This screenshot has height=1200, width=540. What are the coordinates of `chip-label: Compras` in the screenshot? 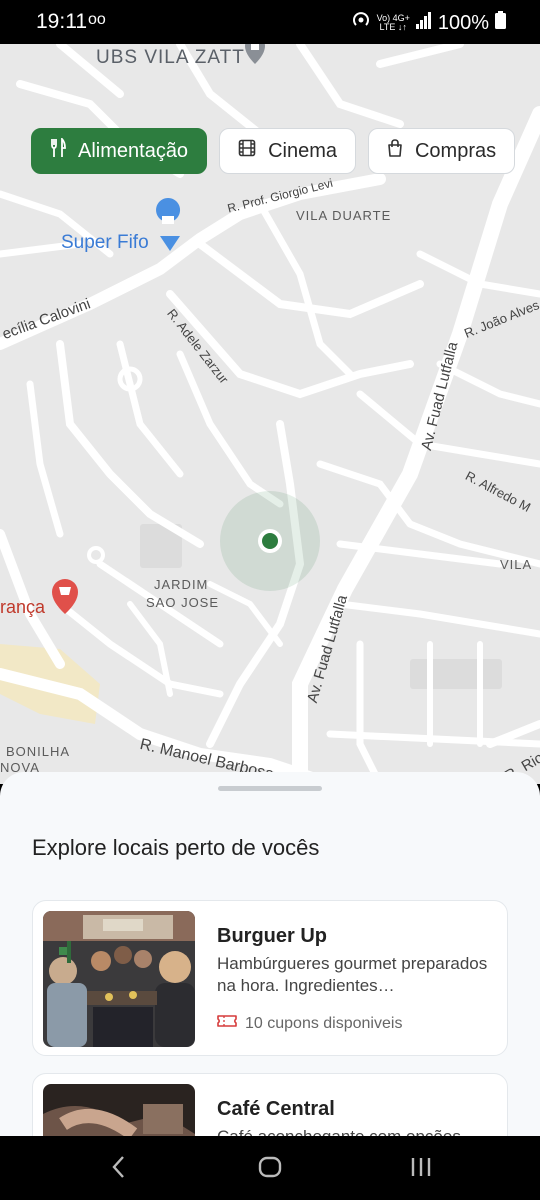 It's located at (455, 150).